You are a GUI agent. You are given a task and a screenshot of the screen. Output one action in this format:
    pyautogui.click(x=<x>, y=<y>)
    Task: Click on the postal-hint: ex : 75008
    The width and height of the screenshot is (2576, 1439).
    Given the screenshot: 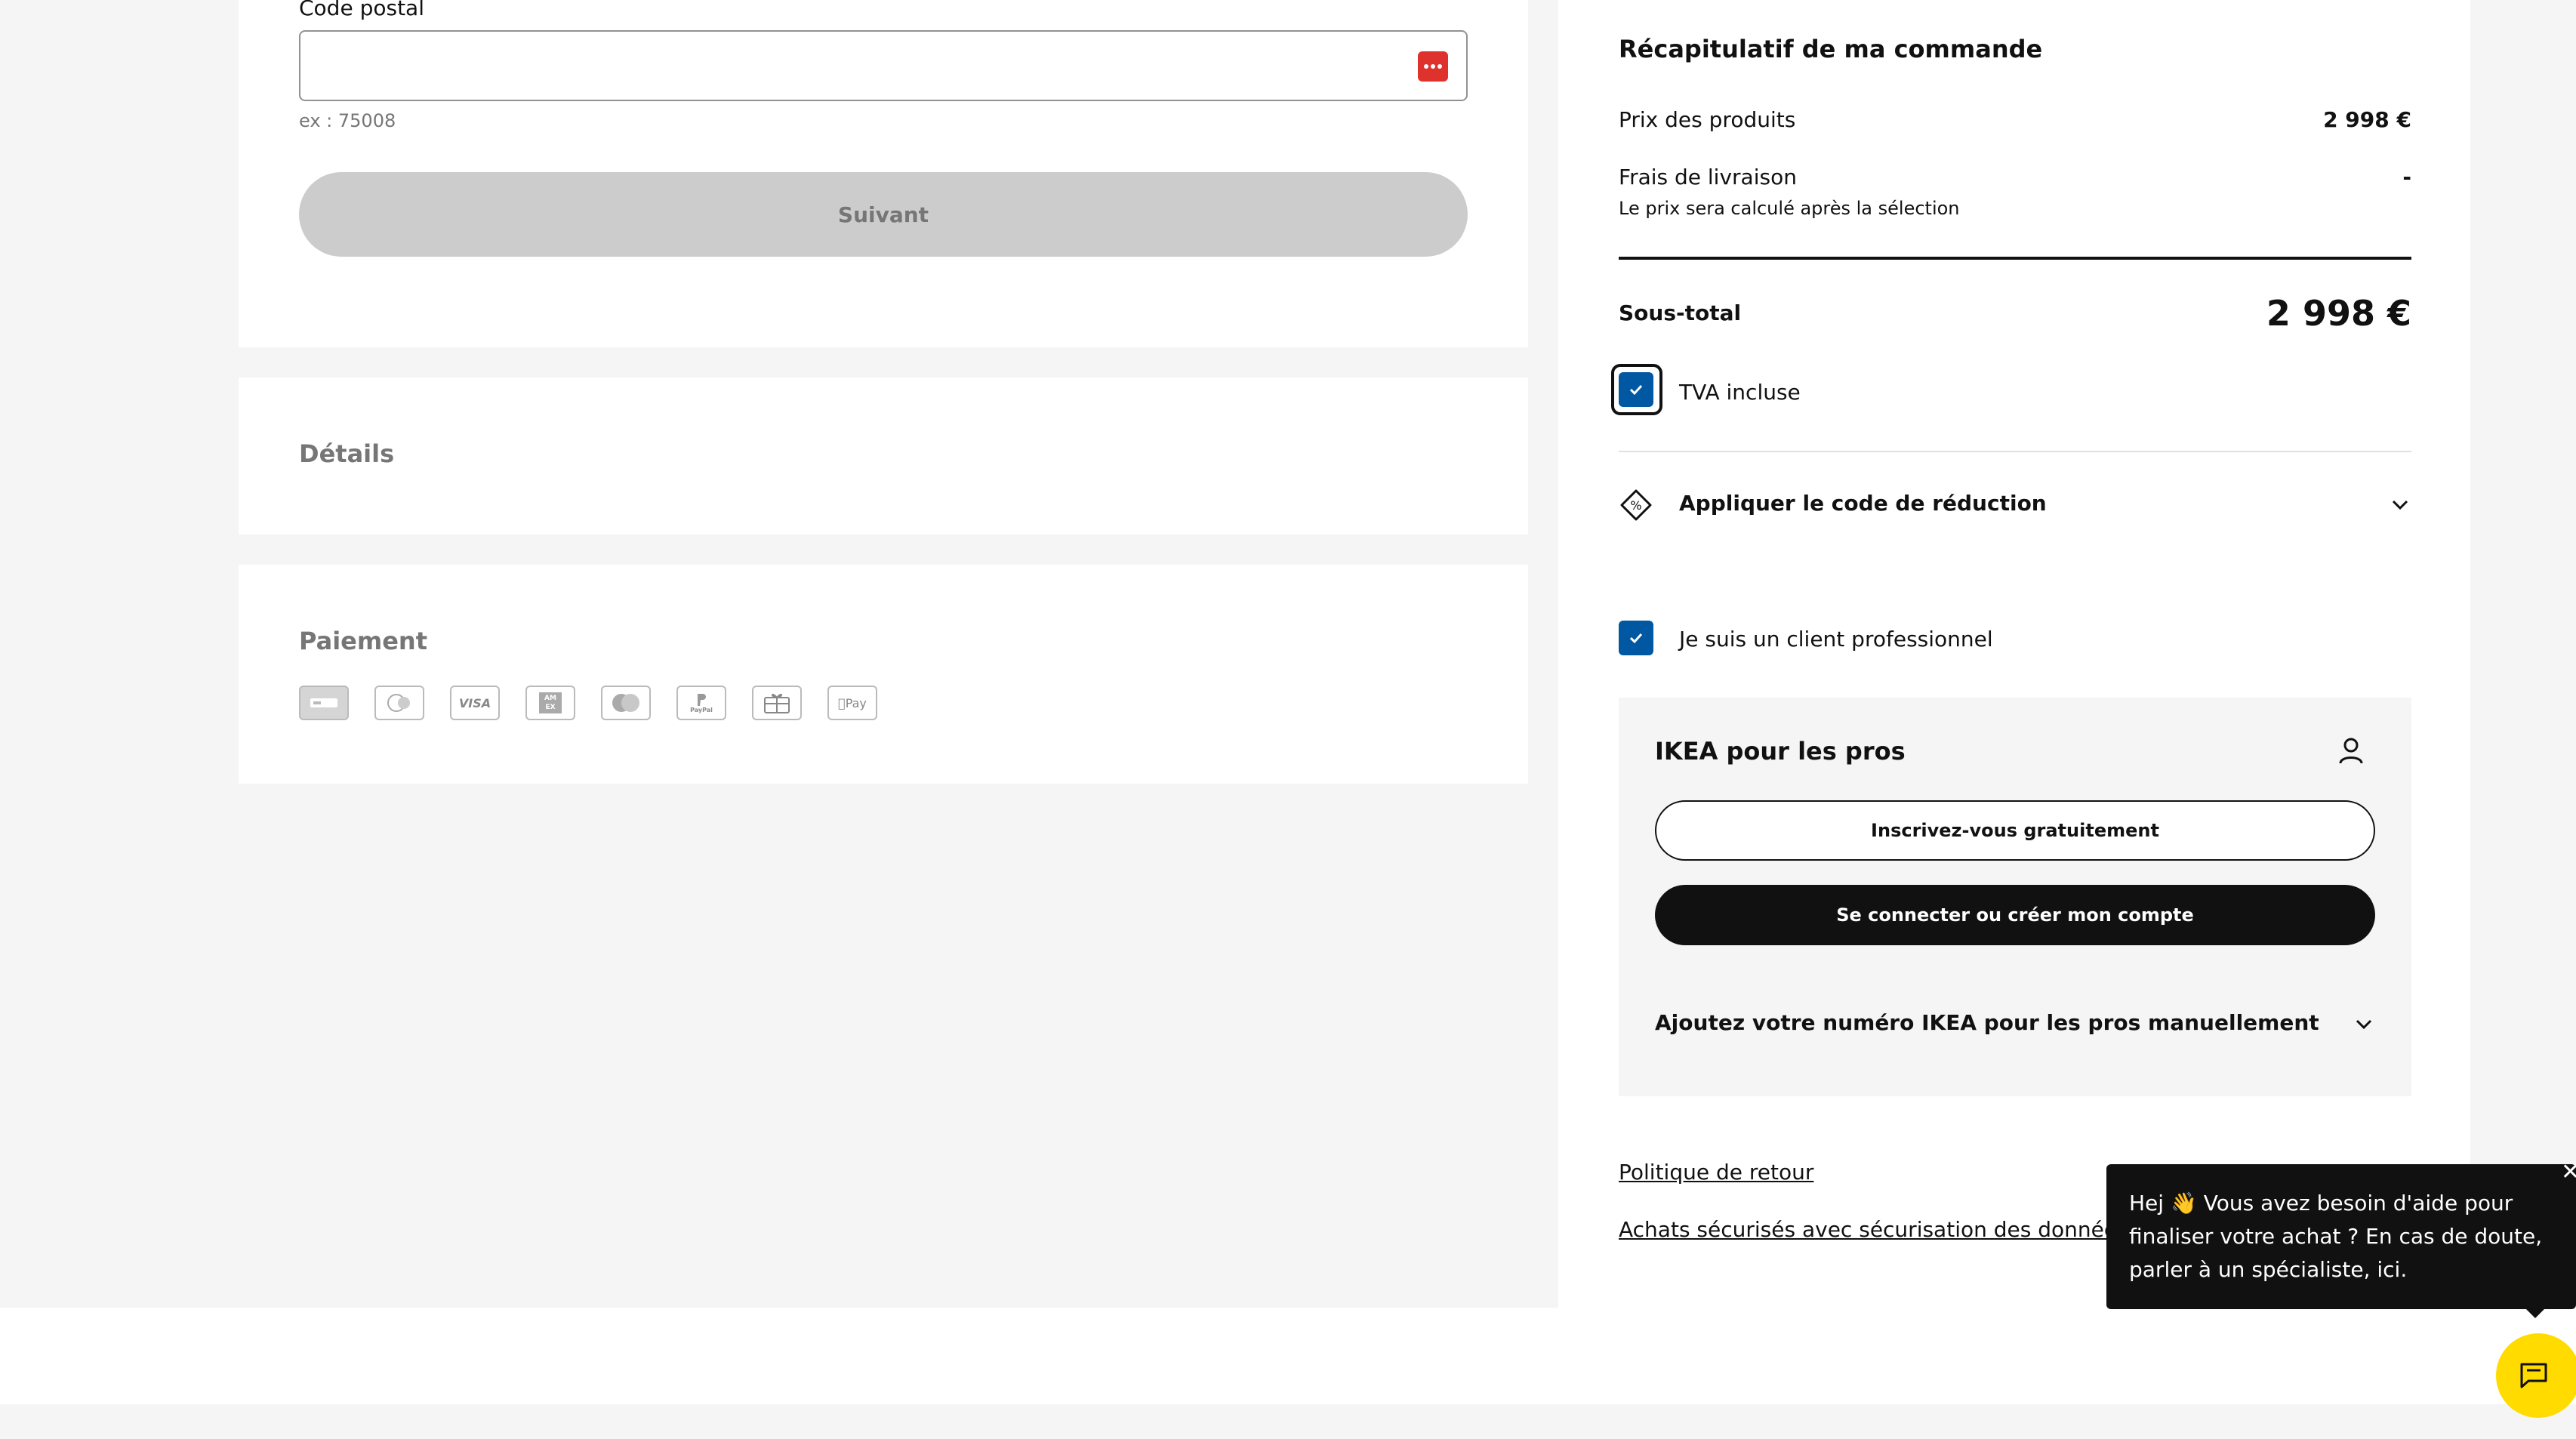 What is the action you would take?
    pyautogui.click(x=347, y=120)
    